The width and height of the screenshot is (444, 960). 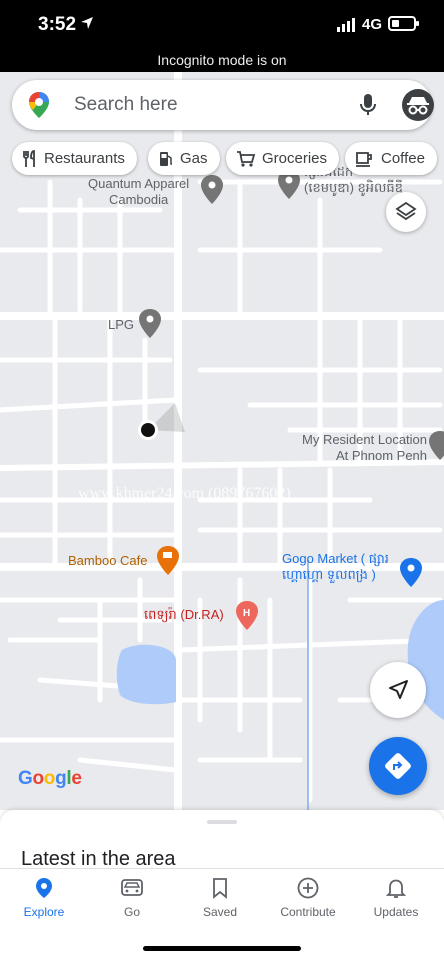 I want to click on nav-explore: Explore, so click(x=44, y=898).